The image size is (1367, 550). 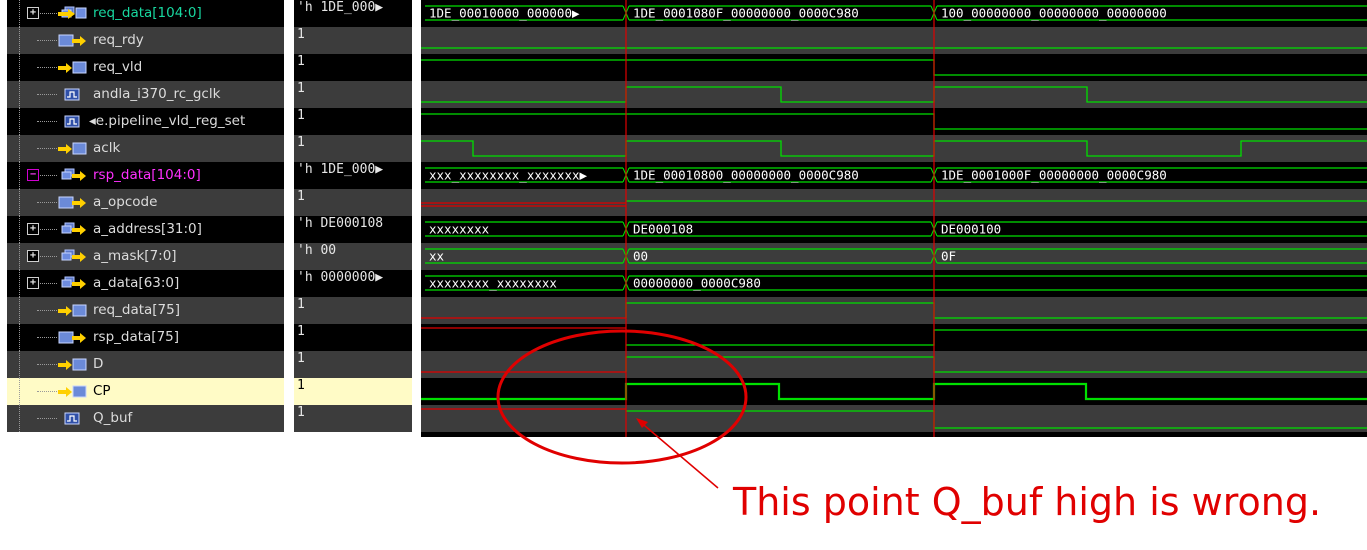 What do you see at coordinates (437, 256) in the screenshot?
I see `bus-value-label: xx` at bounding box center [437, 256].